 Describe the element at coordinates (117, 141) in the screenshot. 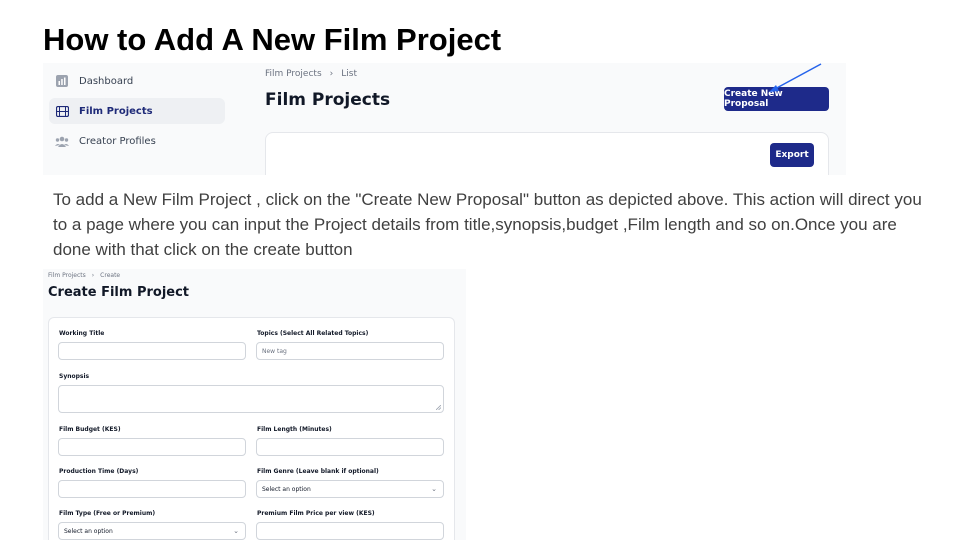

I see `sidebar-item-label: Creator Profiles` at that location.